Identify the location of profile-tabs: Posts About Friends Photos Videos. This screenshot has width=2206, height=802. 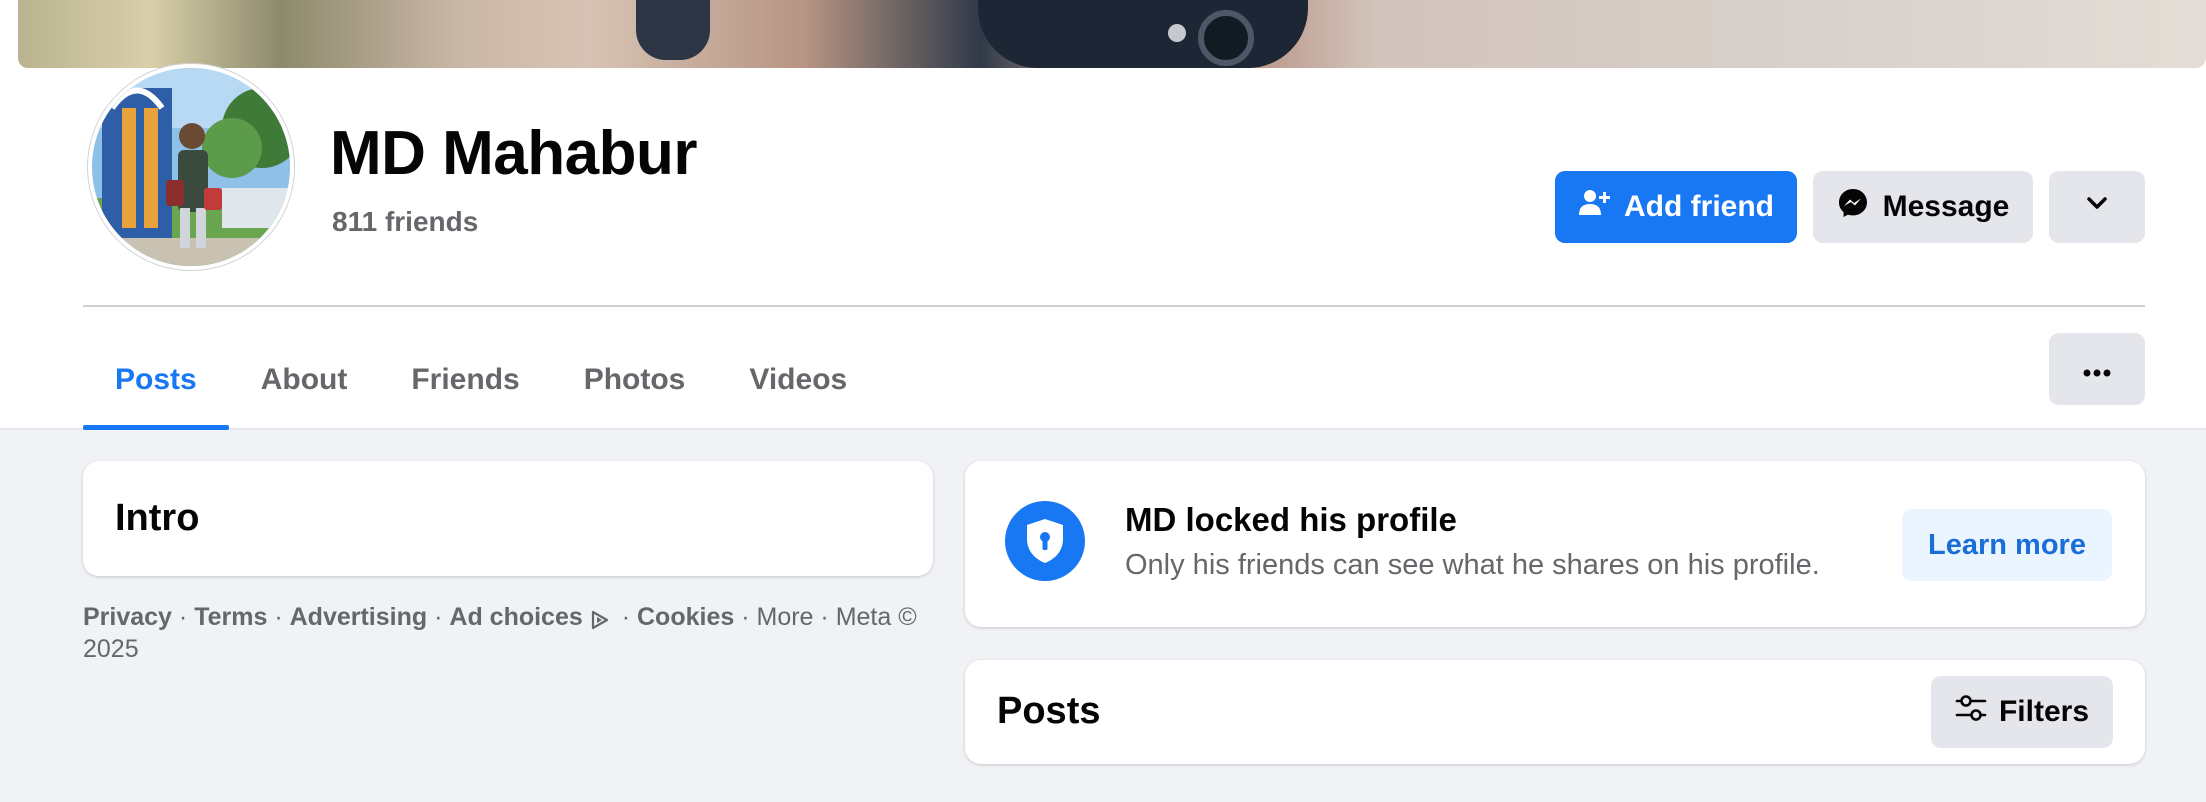
(481, 380).